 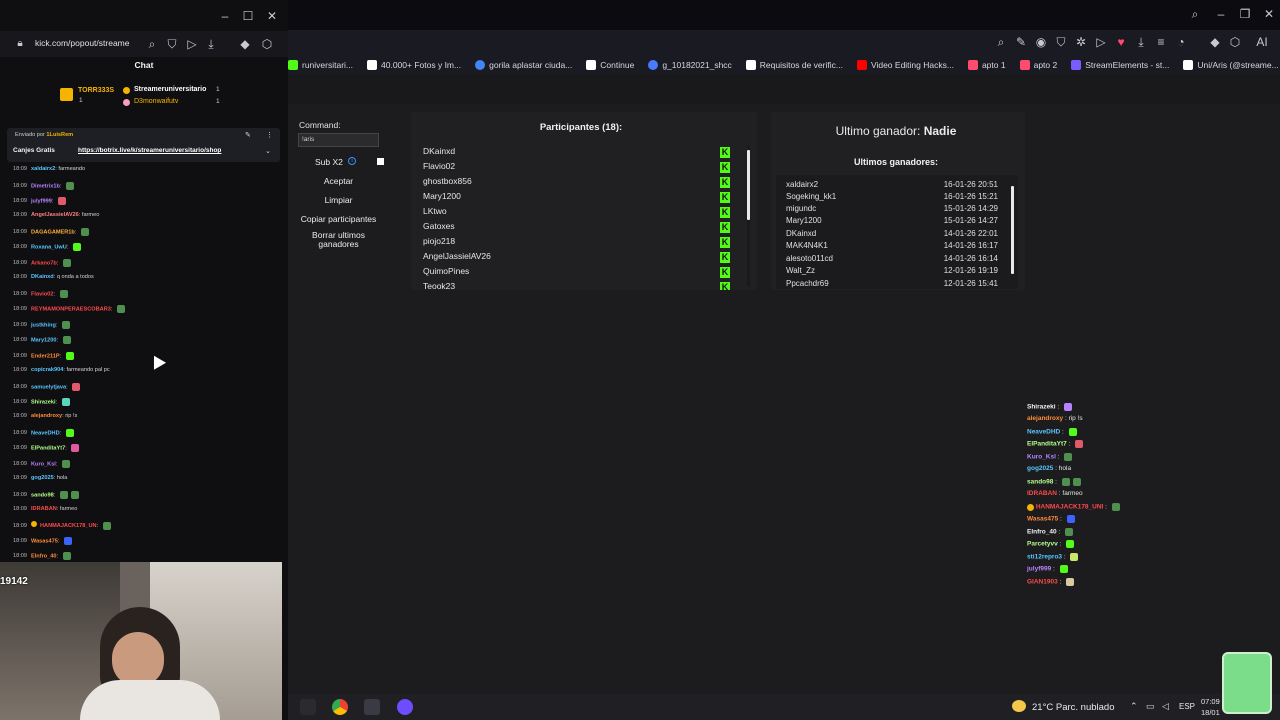 I want to click on chat-user: REYMAMONPERAESCOBAR3, so click(x=71, y=309).